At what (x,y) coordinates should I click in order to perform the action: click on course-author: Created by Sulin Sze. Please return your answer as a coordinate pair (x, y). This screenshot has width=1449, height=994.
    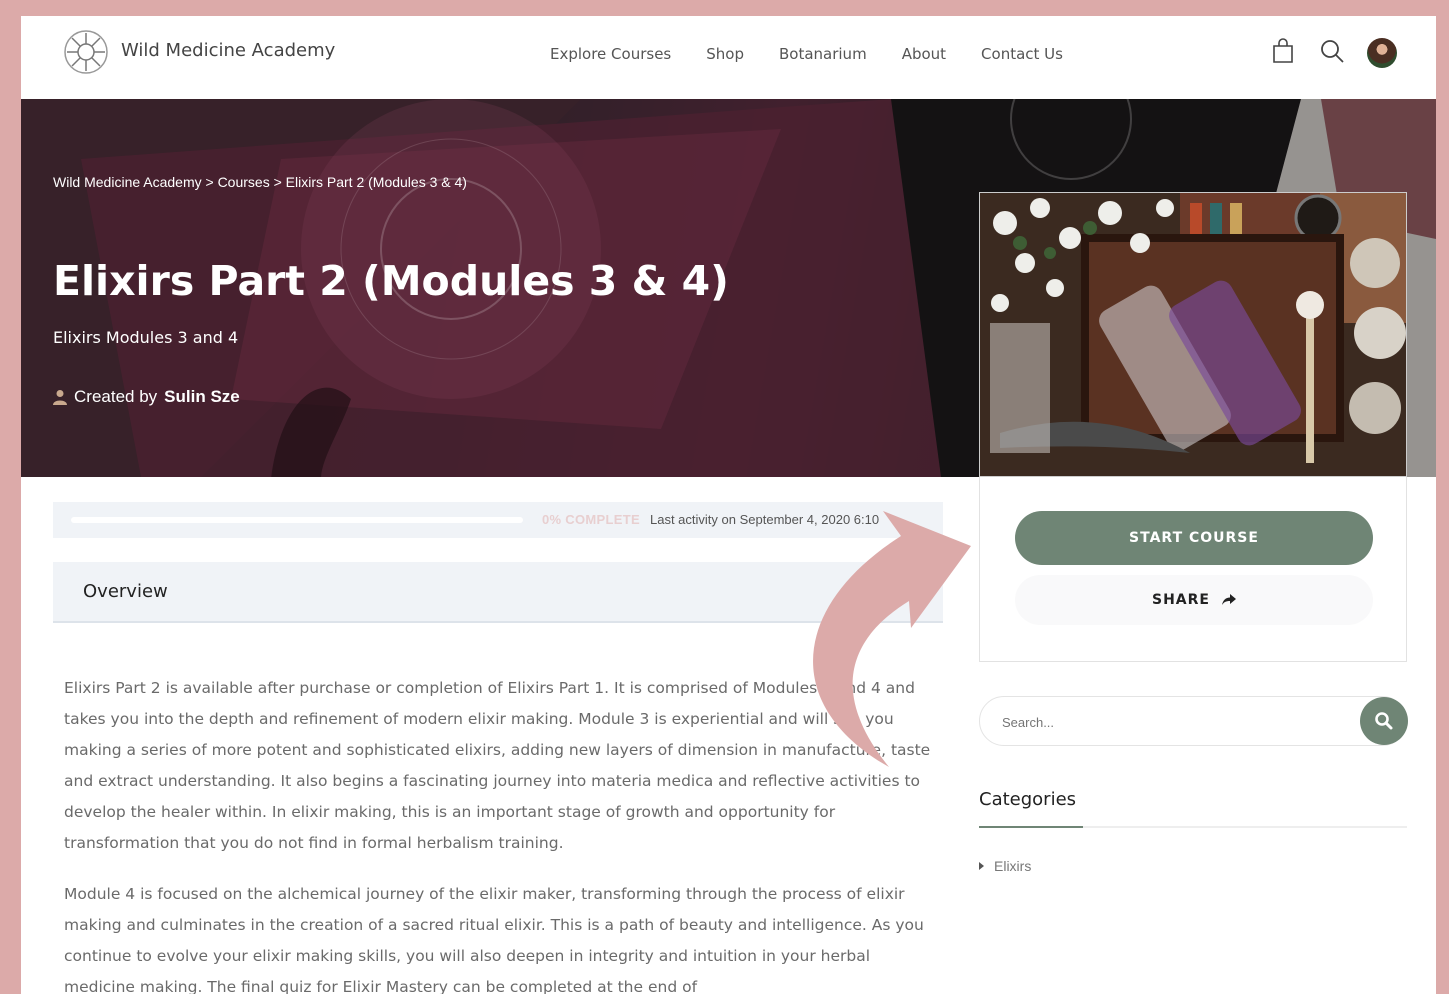
    Looking at the image, I should click on (146, 397).